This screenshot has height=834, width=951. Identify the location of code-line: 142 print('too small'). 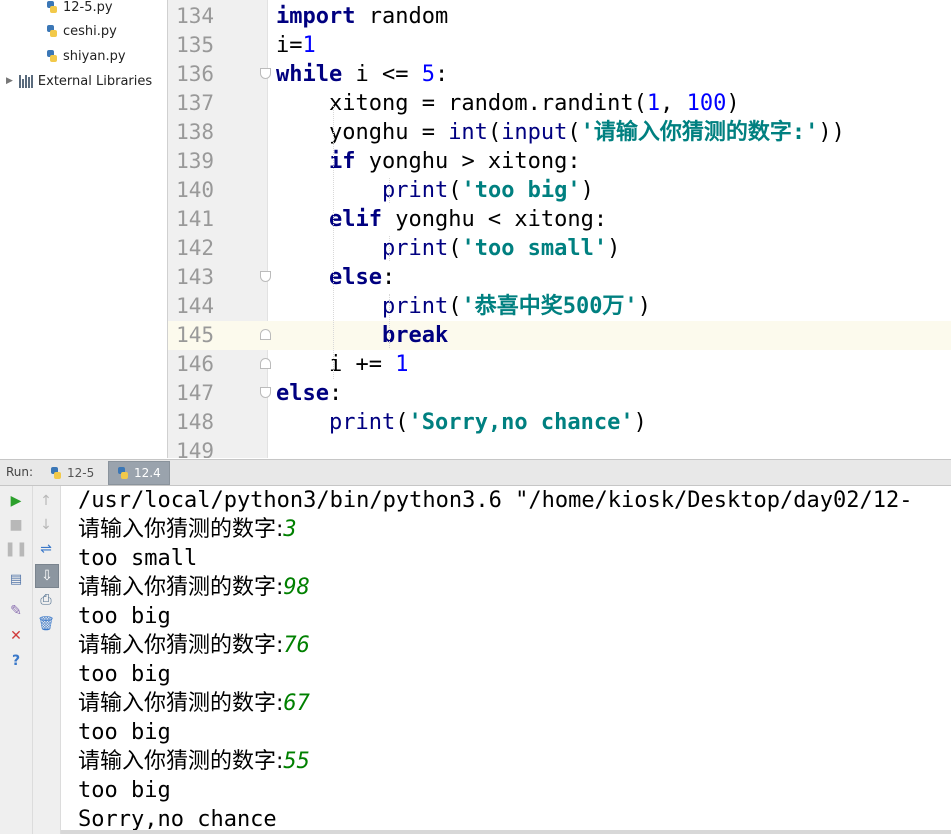
(559, 248).